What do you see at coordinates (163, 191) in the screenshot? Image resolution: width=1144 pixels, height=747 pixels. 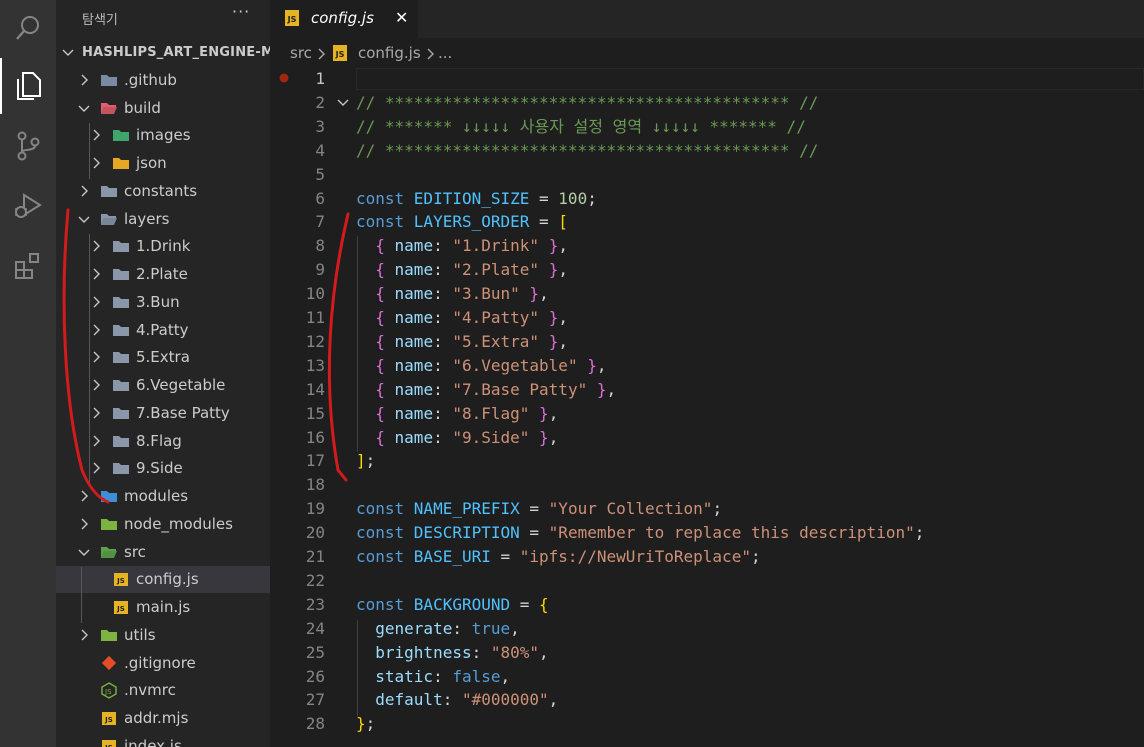 I see `tree-item: constants` at bounding box center [163, 191].